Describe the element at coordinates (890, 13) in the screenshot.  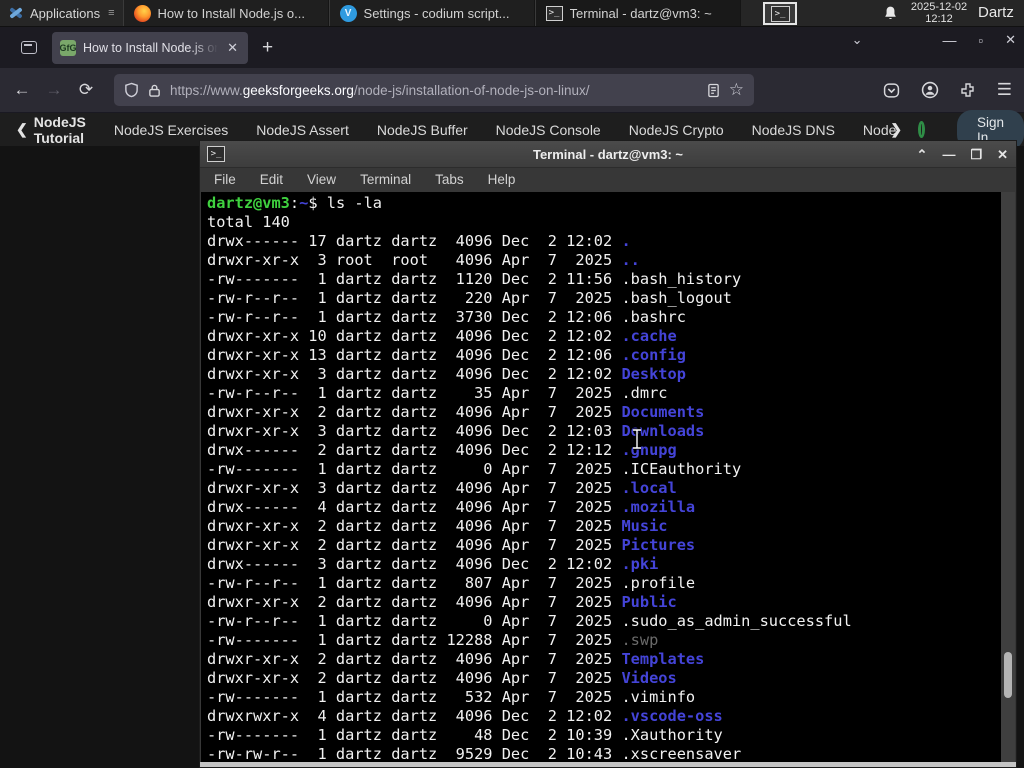
I see `notification-bell-icon` at that location.